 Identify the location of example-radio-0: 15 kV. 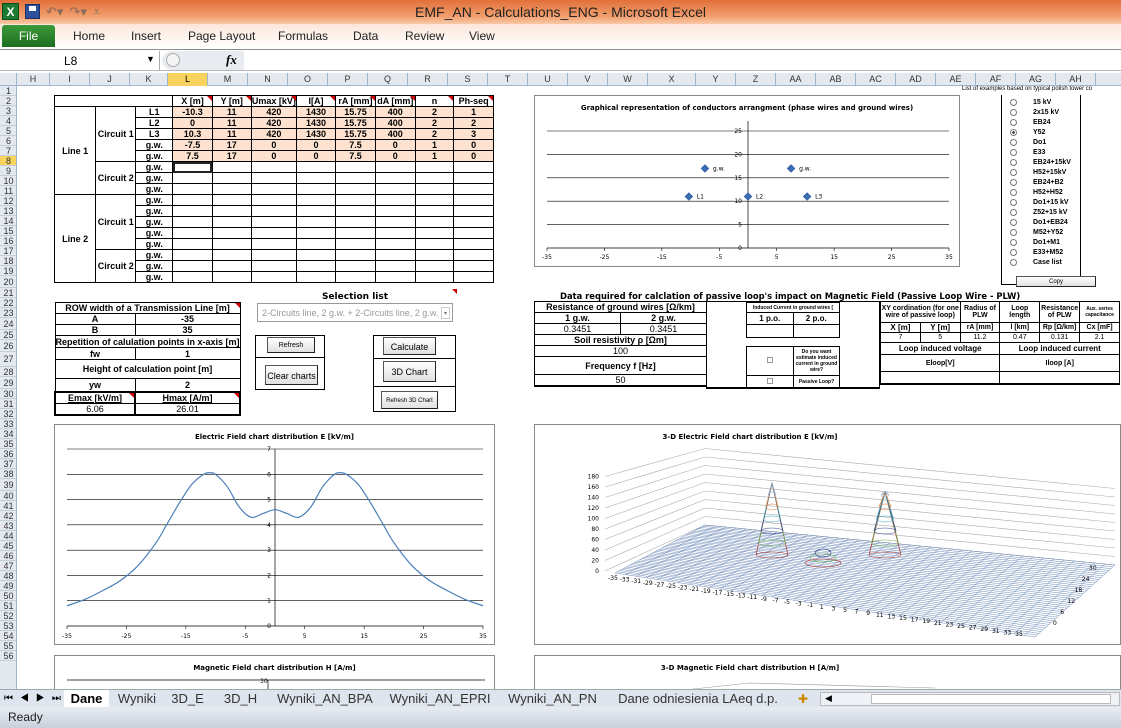
(1030, 102).